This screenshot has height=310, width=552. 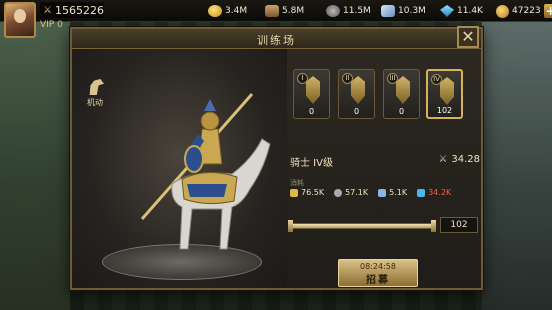 I want to click on side-tab-cavalry: 机动, so click(x=95, y=93).